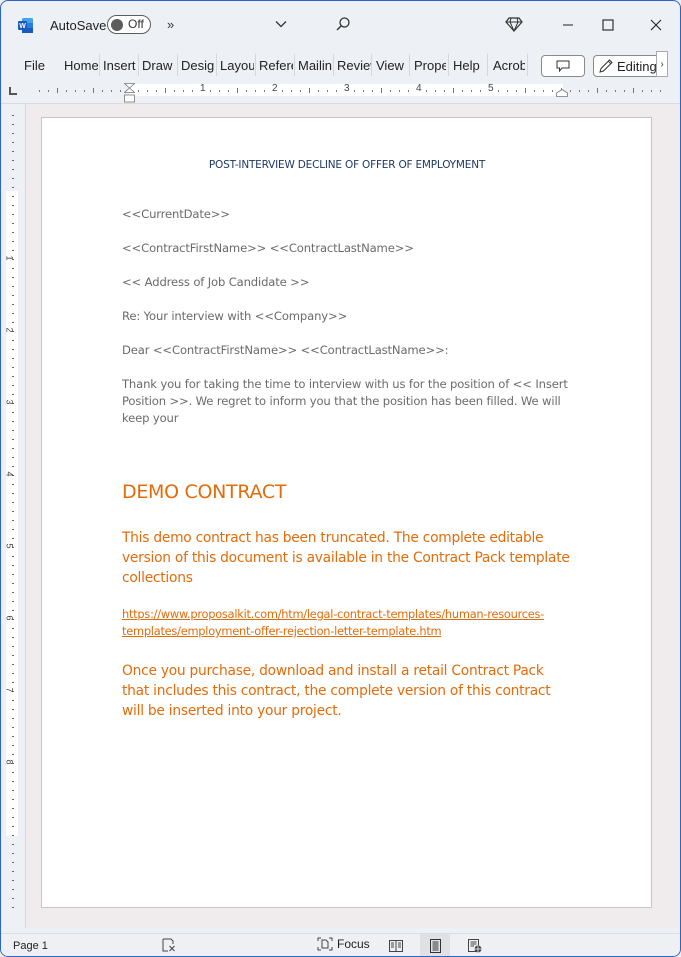 This screenshot has width=681, height=957. Describe the element at coordinates (176, 214) in the screenshot. I see `current-date-field: <<CurrentDate>>` at that location.